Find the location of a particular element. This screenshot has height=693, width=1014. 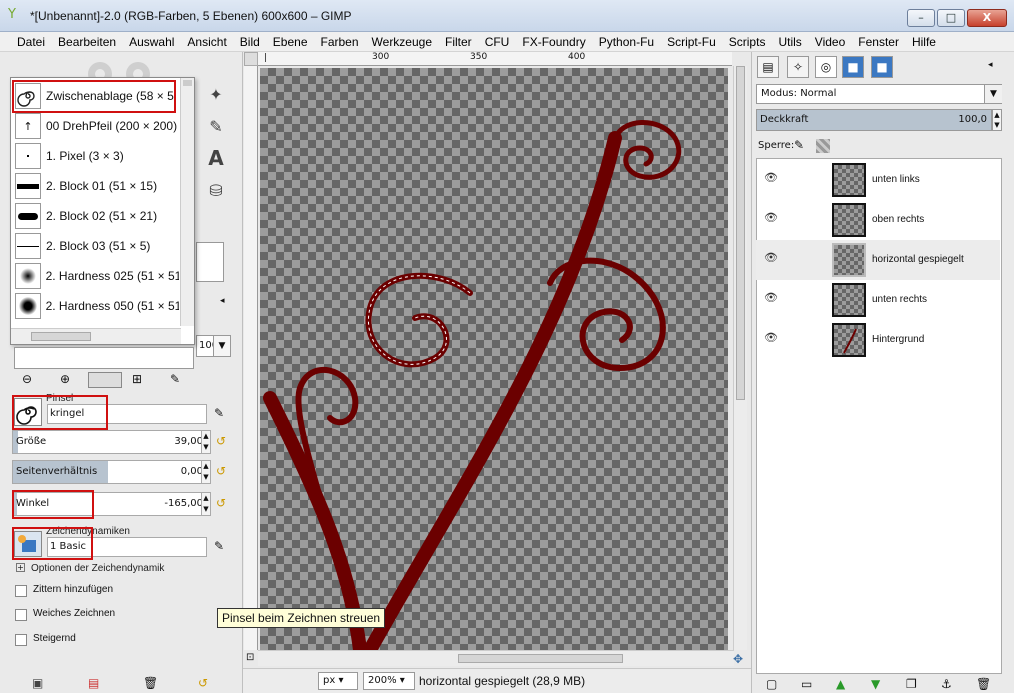

brush-item: ↑ 00 DrehPfeil (200 × 200) is located at coordinates (97, 126).